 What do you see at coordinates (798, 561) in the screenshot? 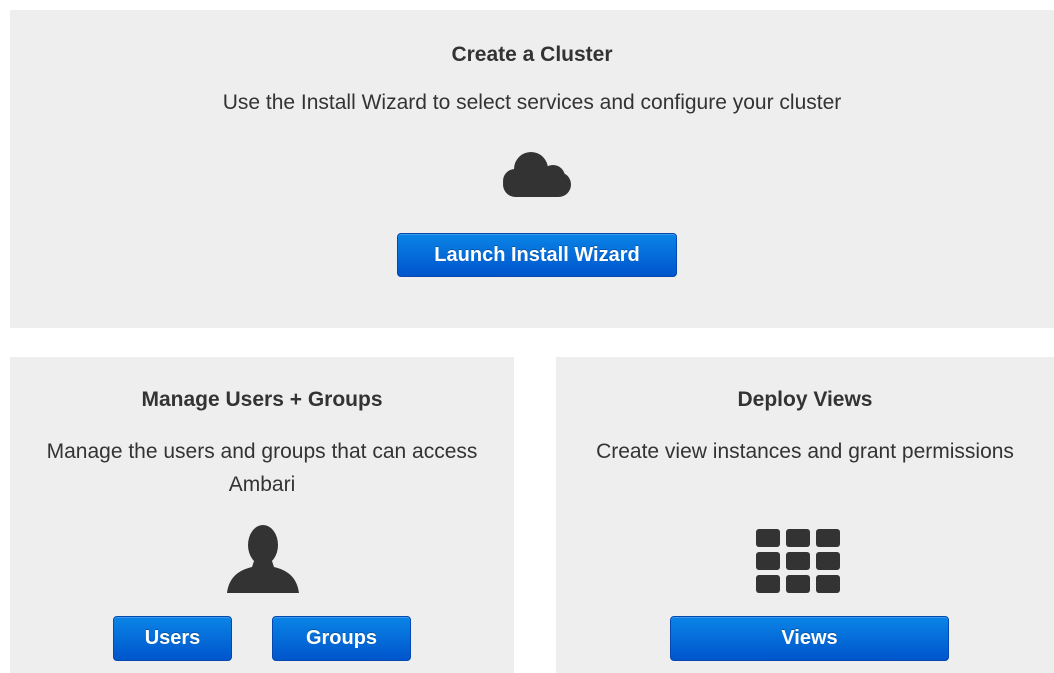
I see `grid-icon` at bounding box center [798, 561].